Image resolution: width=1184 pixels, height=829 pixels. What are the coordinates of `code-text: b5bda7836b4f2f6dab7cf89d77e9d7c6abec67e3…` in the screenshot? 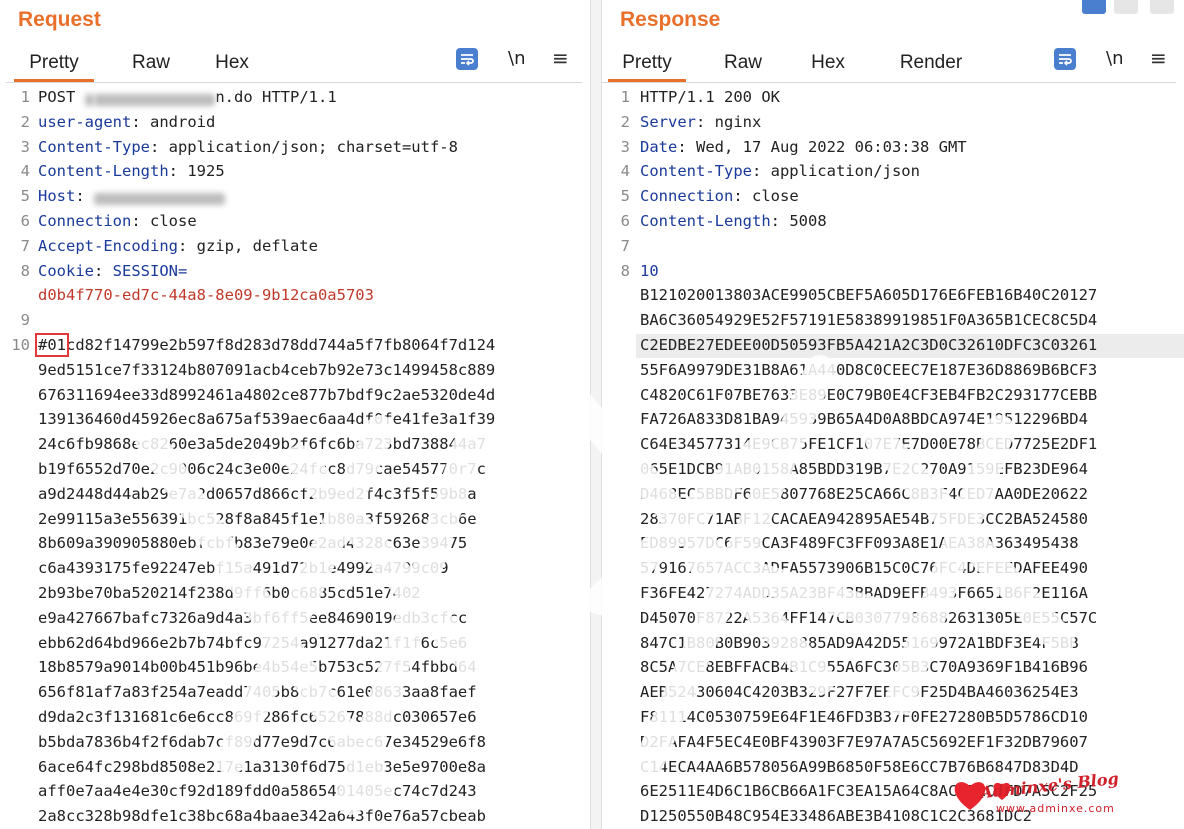 It's located at (262, 741).